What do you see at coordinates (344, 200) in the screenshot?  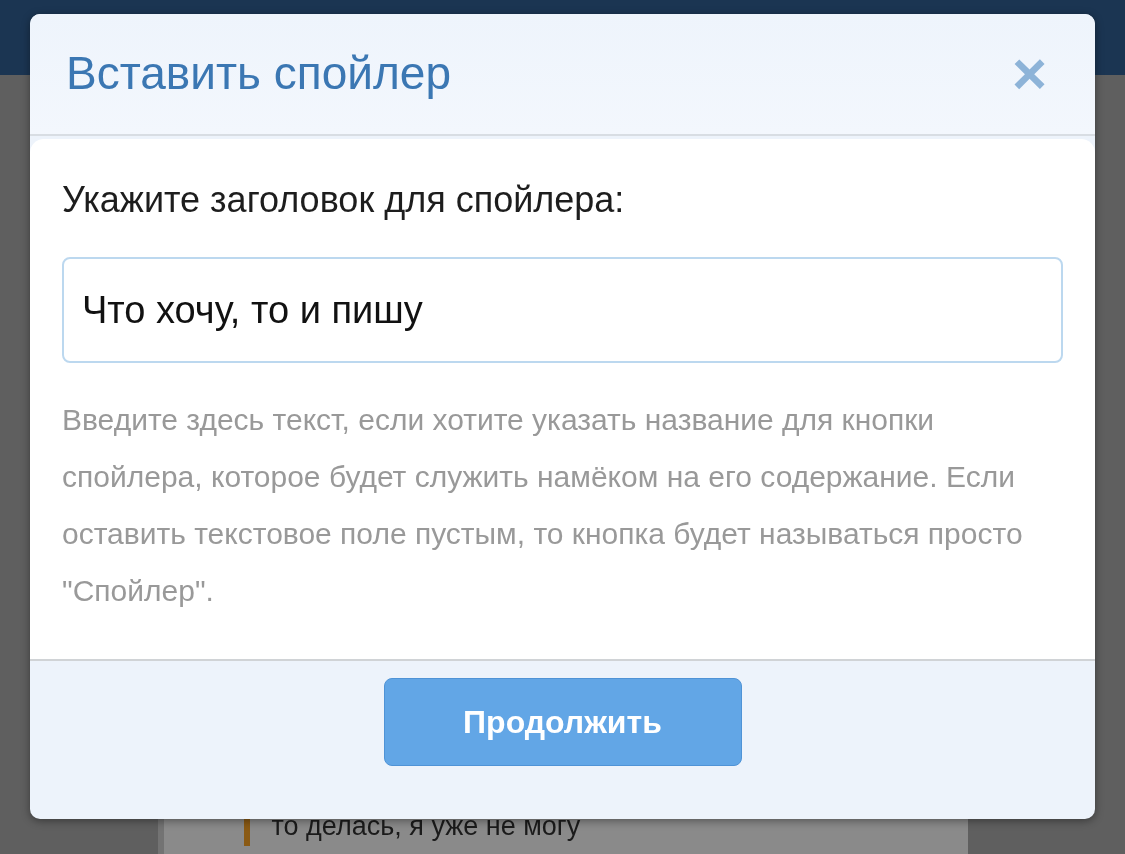 I see `field-label: Укажите заголовок для спойлера:` at bounding box center [344, 200].